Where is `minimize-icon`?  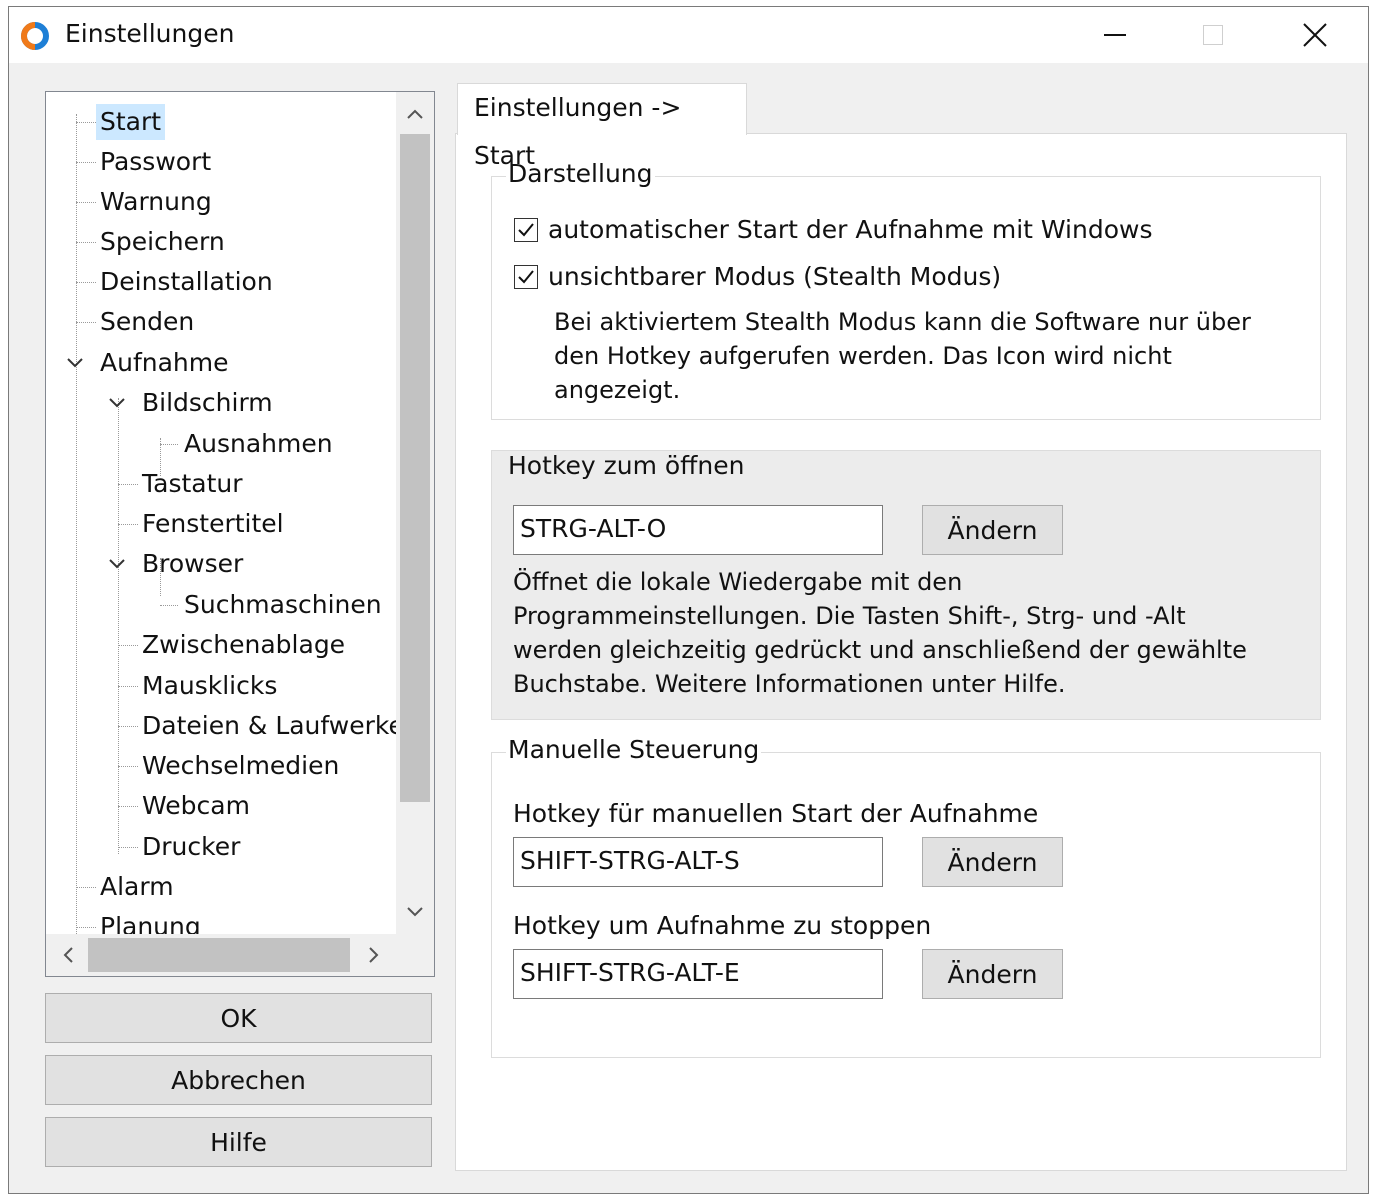
minimize-icon is located at coordinates (1115, 35).